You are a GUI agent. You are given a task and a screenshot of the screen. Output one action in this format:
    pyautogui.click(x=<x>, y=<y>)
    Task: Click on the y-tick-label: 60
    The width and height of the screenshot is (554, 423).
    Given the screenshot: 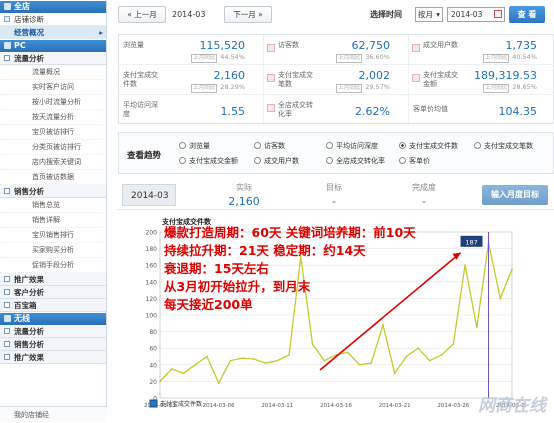 What is the action you would take?
    pyautogui.click(x=153, y=349)
    